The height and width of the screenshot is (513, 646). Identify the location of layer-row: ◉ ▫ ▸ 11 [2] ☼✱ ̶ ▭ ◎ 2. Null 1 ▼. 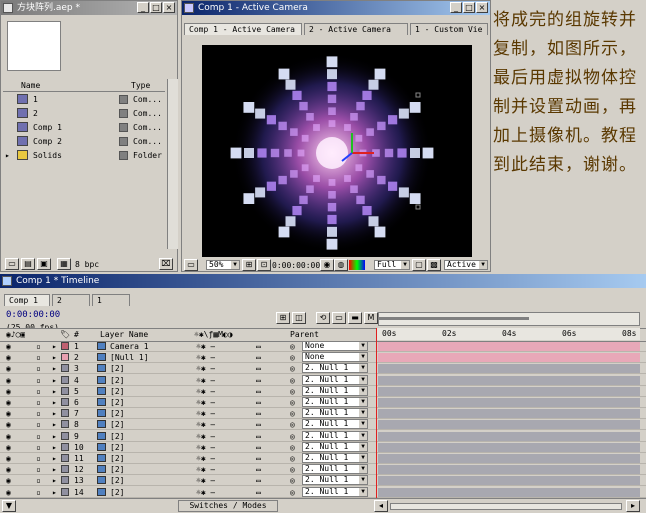
(323, 458).